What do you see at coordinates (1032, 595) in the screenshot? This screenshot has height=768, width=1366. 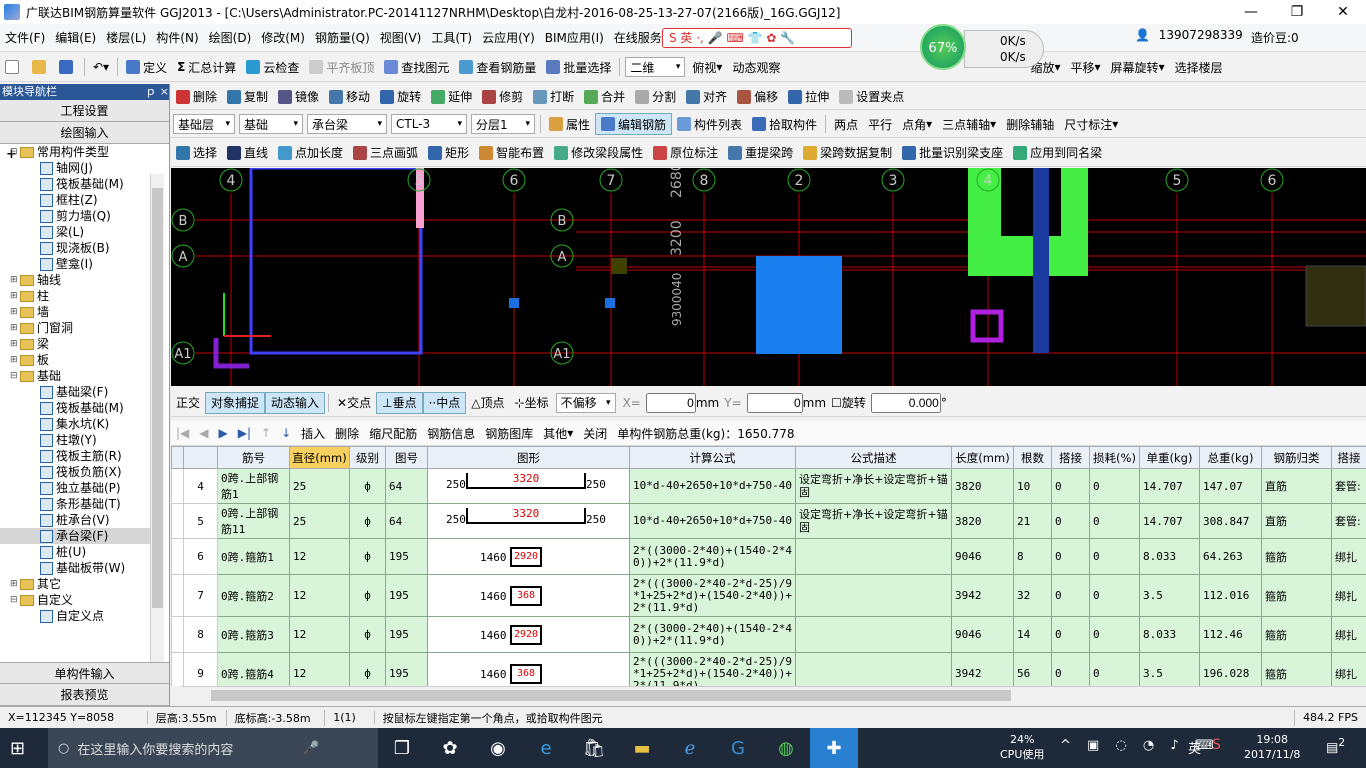 I see `table-cell: 32` at bounding box center [1032, 595].